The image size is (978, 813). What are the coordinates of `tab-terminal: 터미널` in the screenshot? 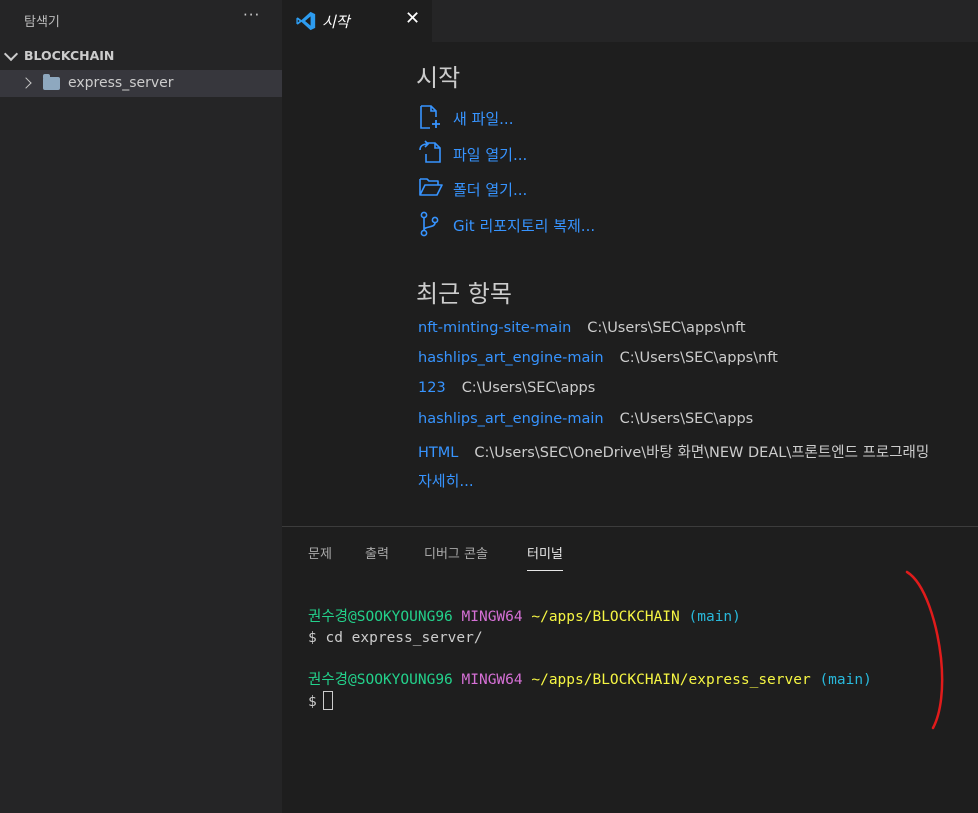 It's located at (545, 557).